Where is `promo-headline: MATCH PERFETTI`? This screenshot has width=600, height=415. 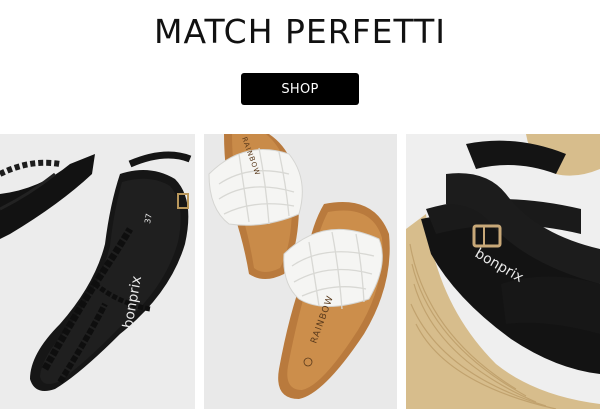 promo-headline: MATCH PERFETTI is located at coordinates (300, 31).